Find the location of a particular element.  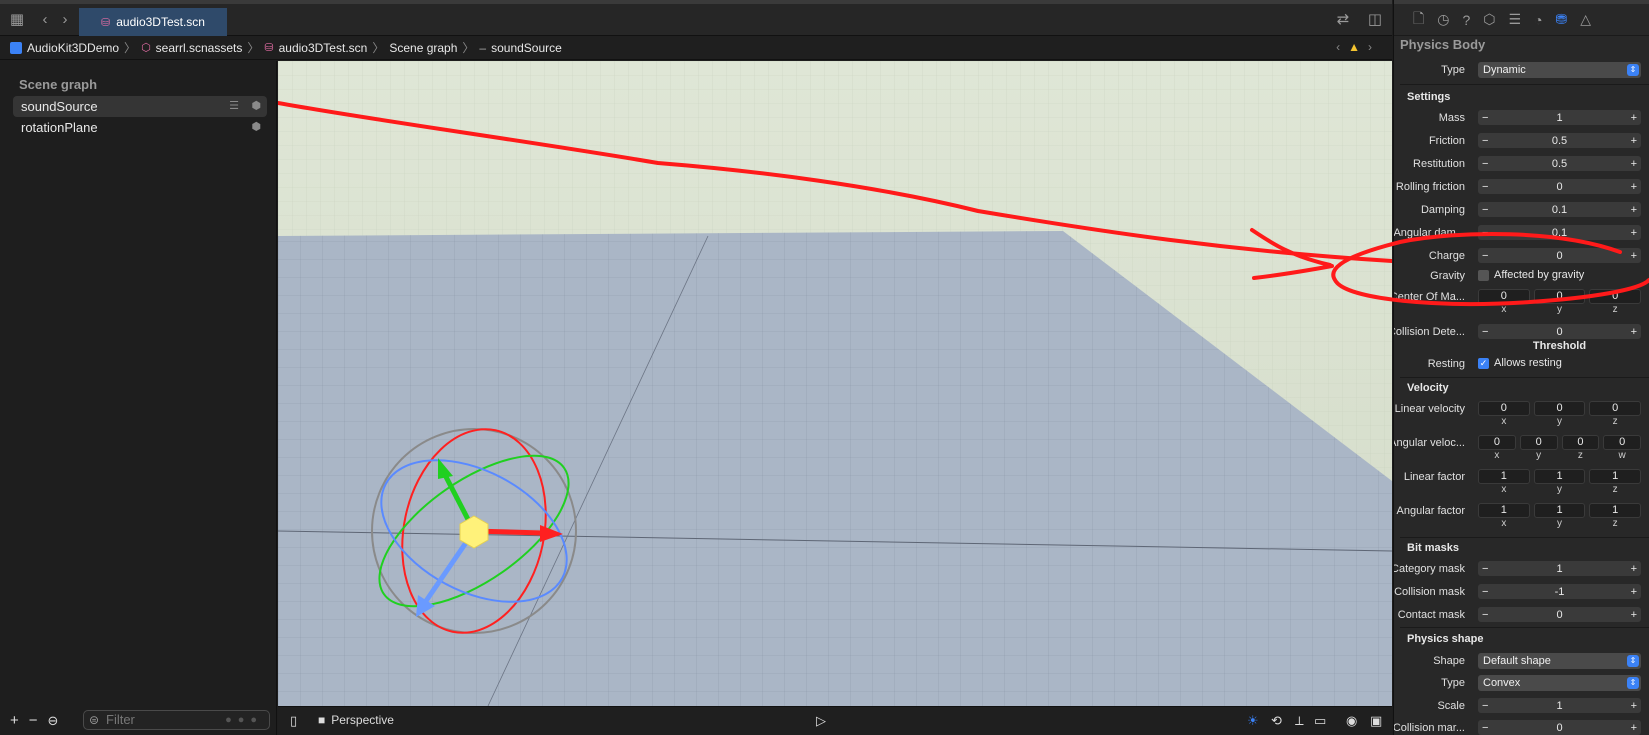

linear-factor-z-field: 1 is located at coordinates (1615, 476).